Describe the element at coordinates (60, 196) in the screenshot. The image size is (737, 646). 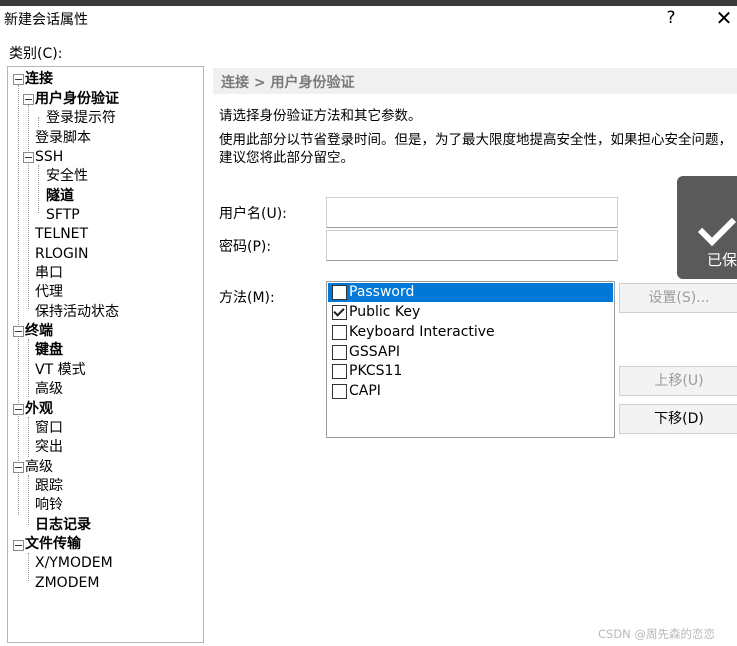
I see `tree-item-tunnel: 隧道` at that location.